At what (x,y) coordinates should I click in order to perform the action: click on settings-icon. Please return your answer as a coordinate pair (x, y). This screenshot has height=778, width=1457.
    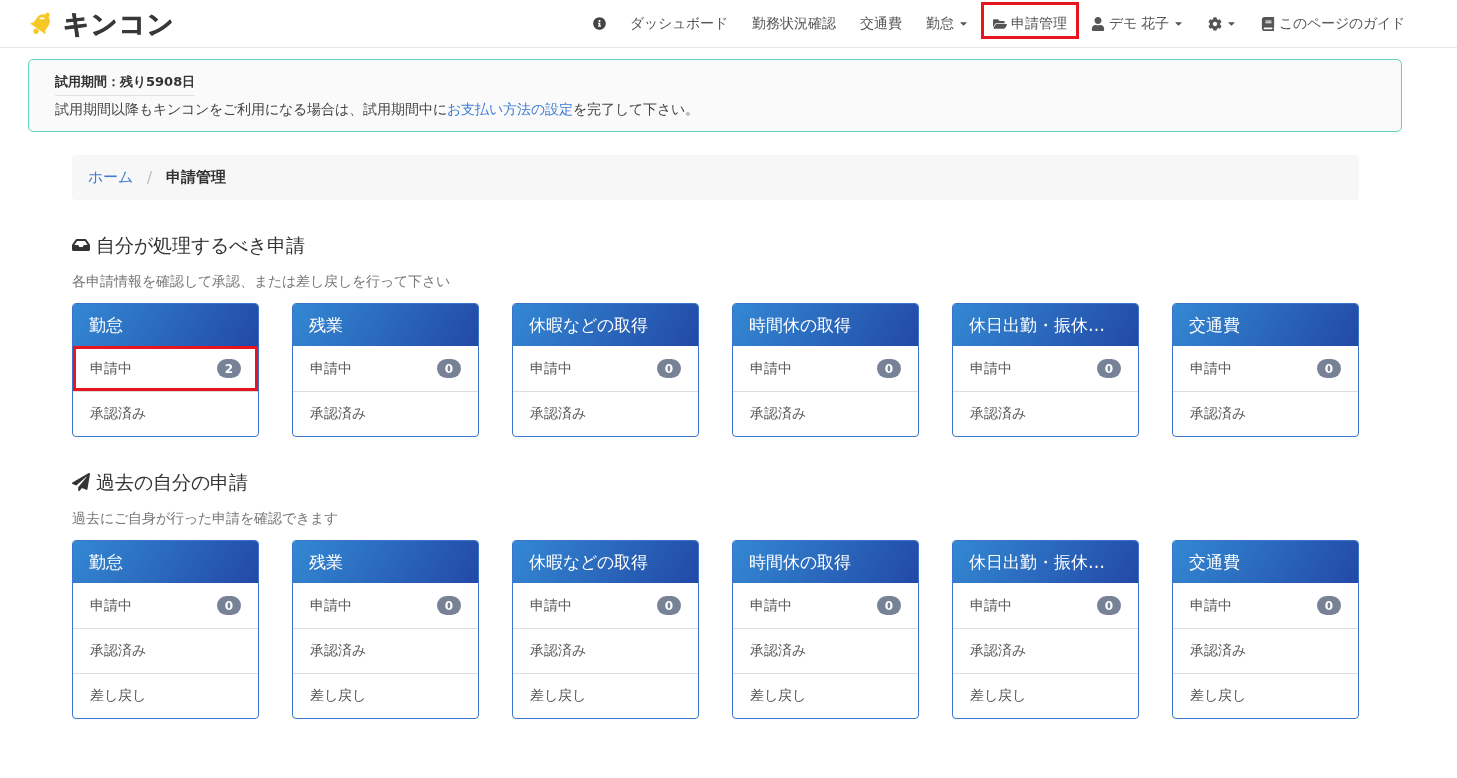
    Looking at the image, I should click on (1215, 23).